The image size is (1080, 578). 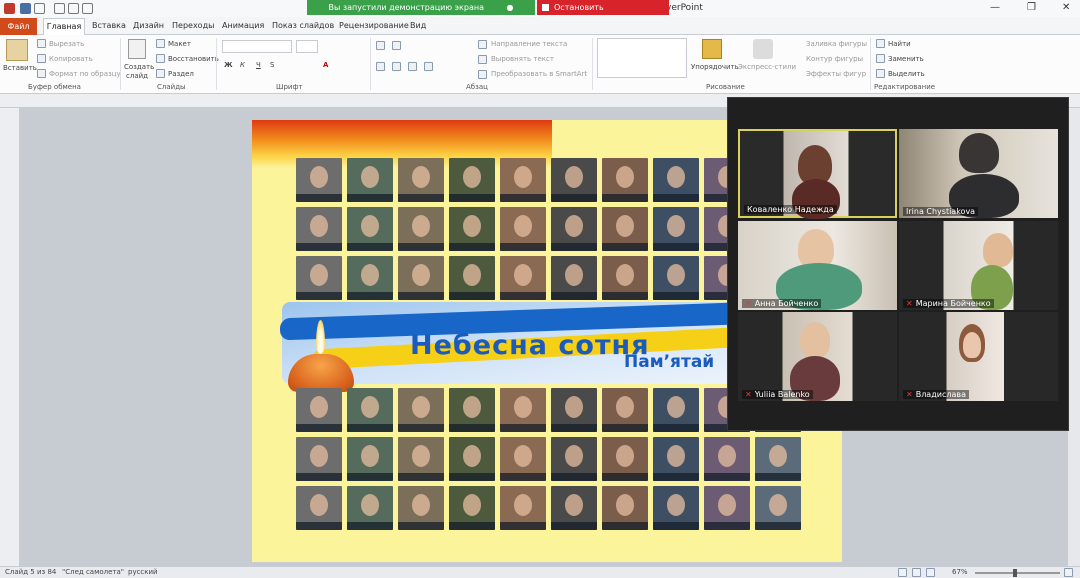 I want to click on align-text-icon, so click(x=482, y=59).